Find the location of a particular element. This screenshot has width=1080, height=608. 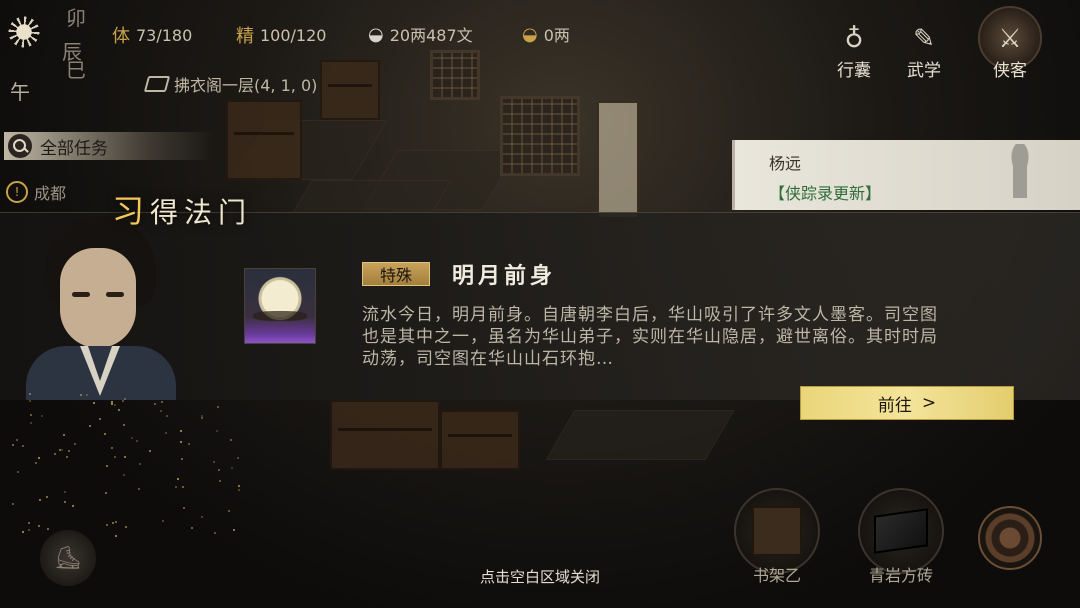

gold-value: 0两 is located at coordinates (556, 35).